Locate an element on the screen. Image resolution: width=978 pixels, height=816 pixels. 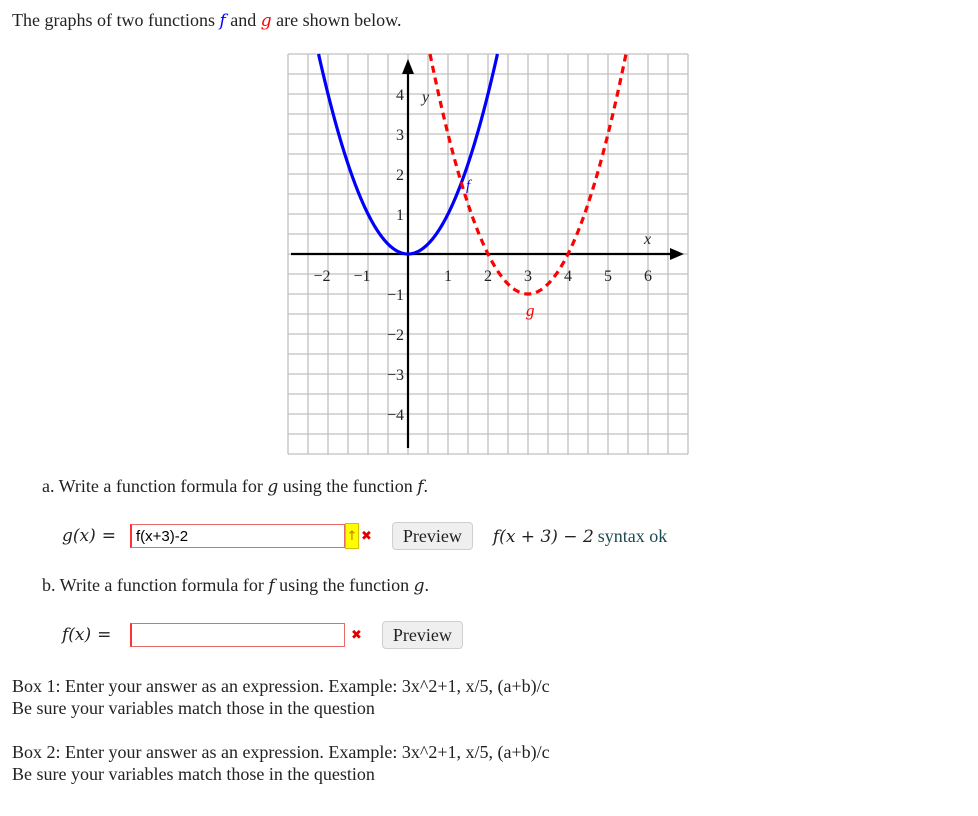
question-a-middle: using the function is located at coordinates (348, 486).